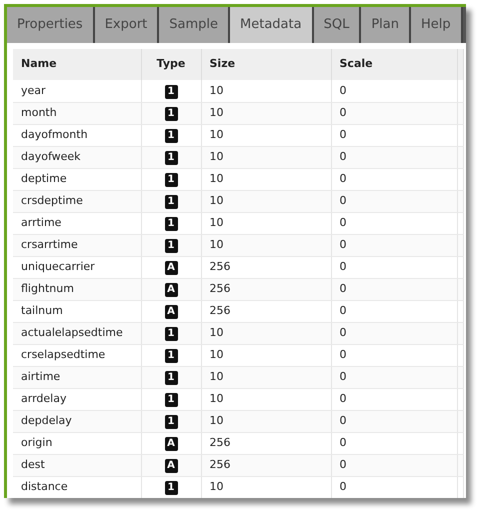 The height and width of the screenshot is (518, 485). I want to click on table-cell: deptime, so click(77, 179).